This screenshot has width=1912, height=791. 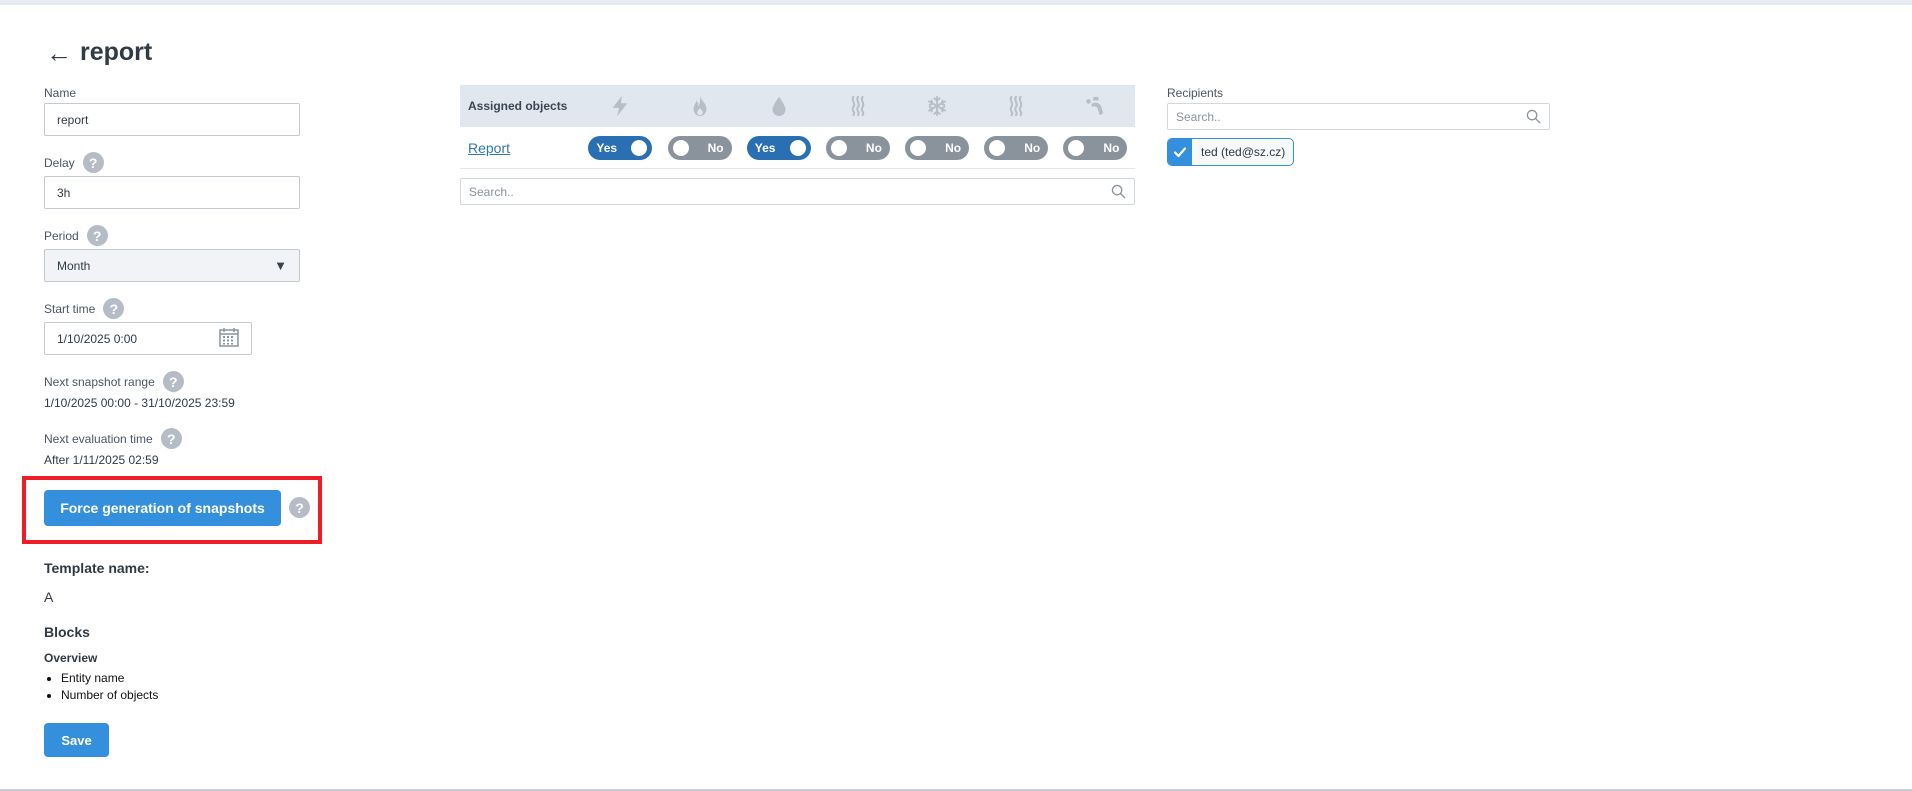 What do you see at coordinates (116, 52) in the screenshot?
I see `page-title-text: report` at bounding box center [116, 52].